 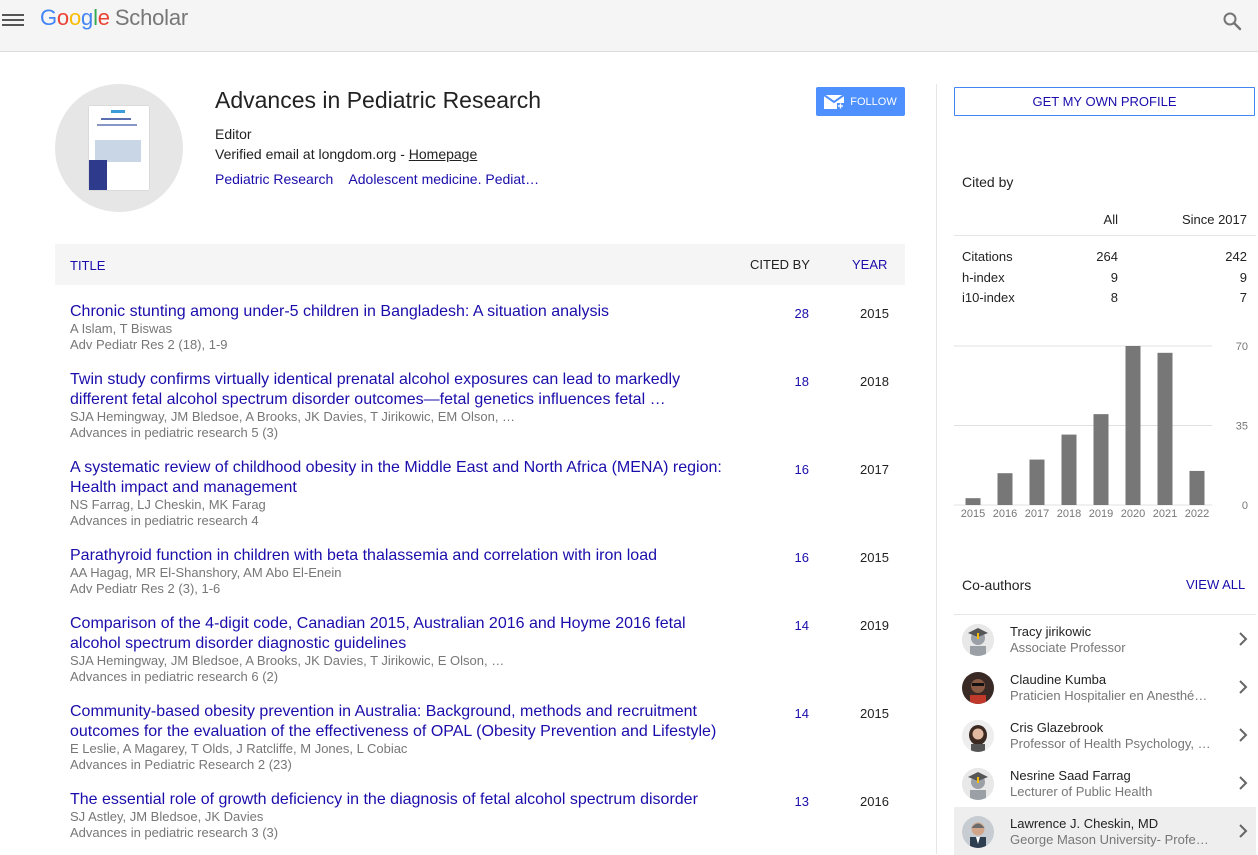 I want to click on article-cited-by: 18, so click(x=802, y=381).